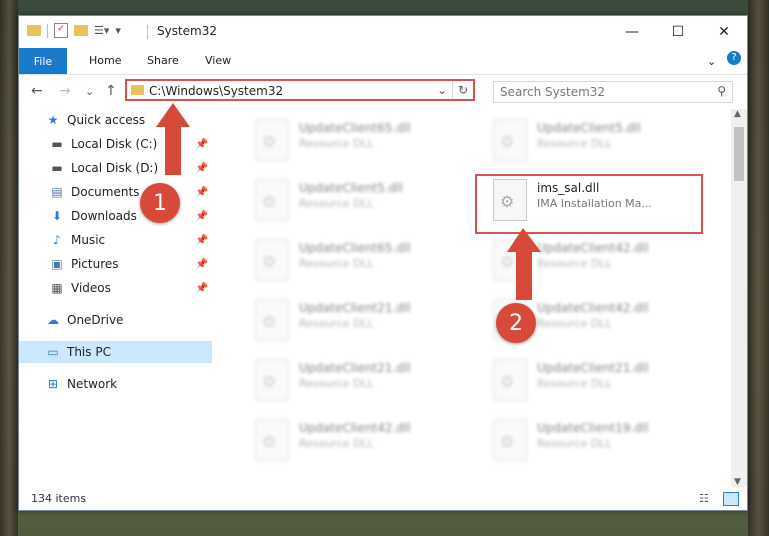 The height and width of the screenshot is (536, 769). What do you see at coordinates (516, 323) in the screenshot?
I see `step-2-badge: 2` at bounding box center [516, 323].